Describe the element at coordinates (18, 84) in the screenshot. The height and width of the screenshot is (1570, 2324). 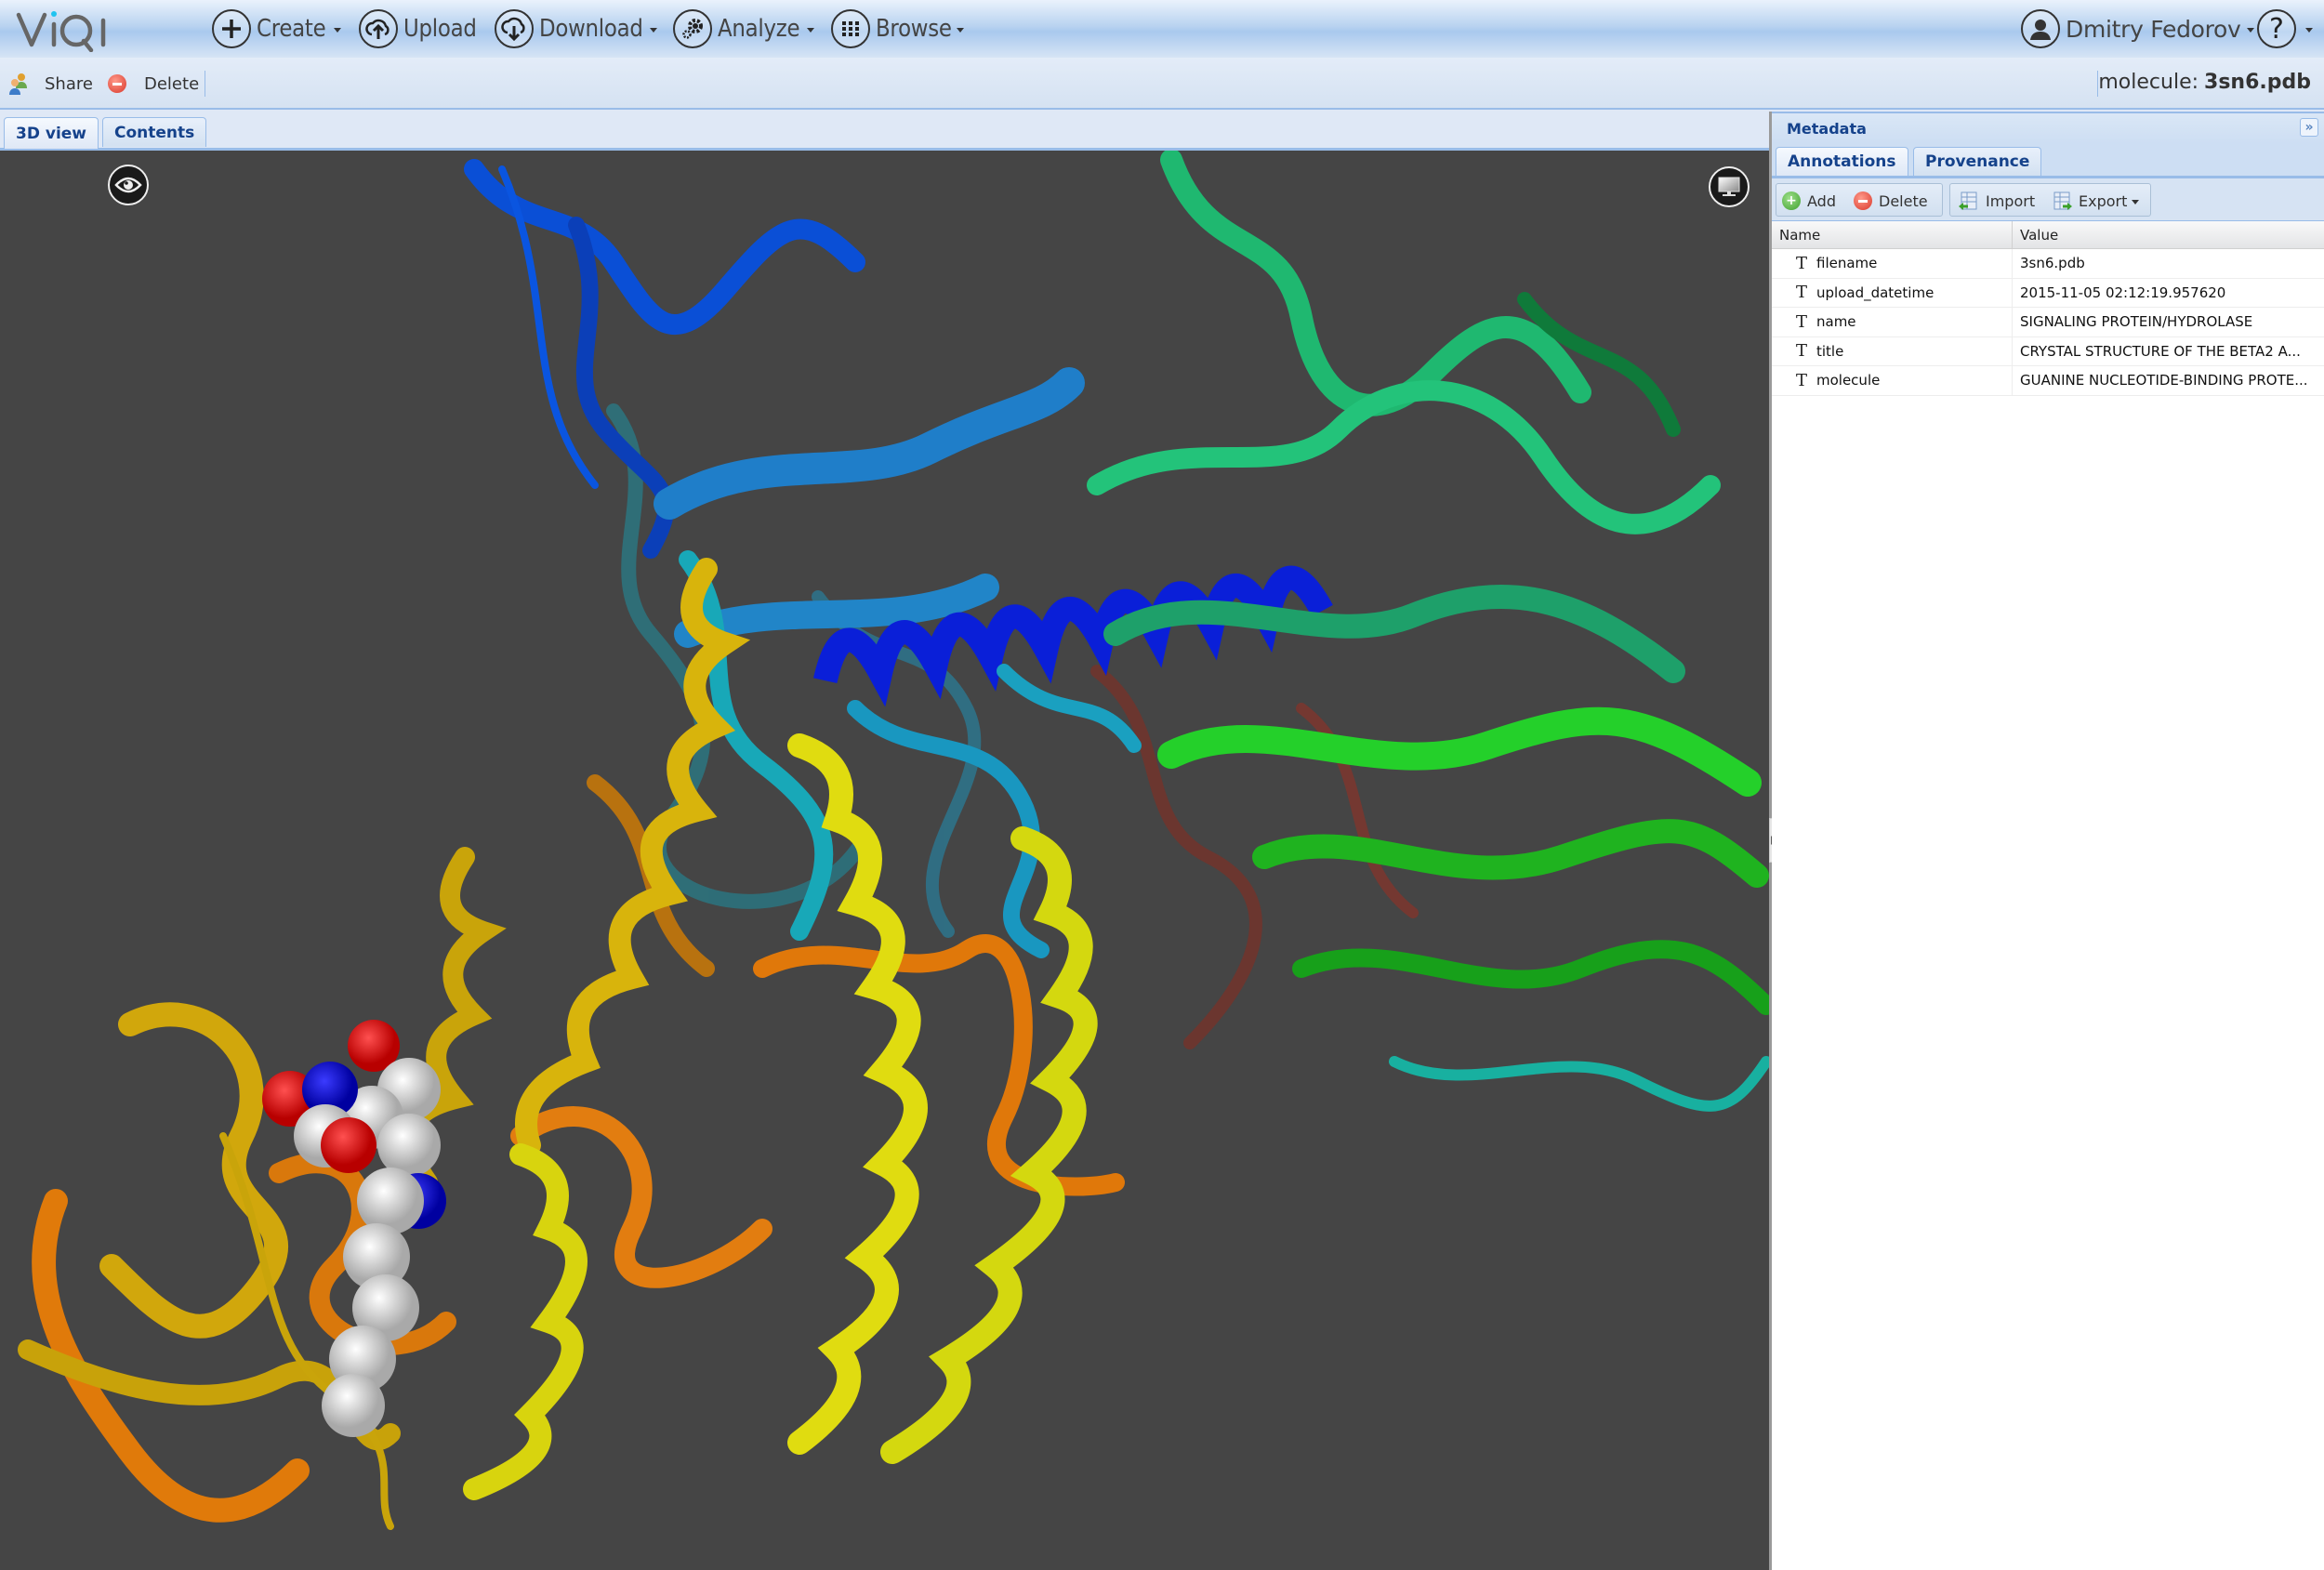
I see `share-users-icon` at that location.